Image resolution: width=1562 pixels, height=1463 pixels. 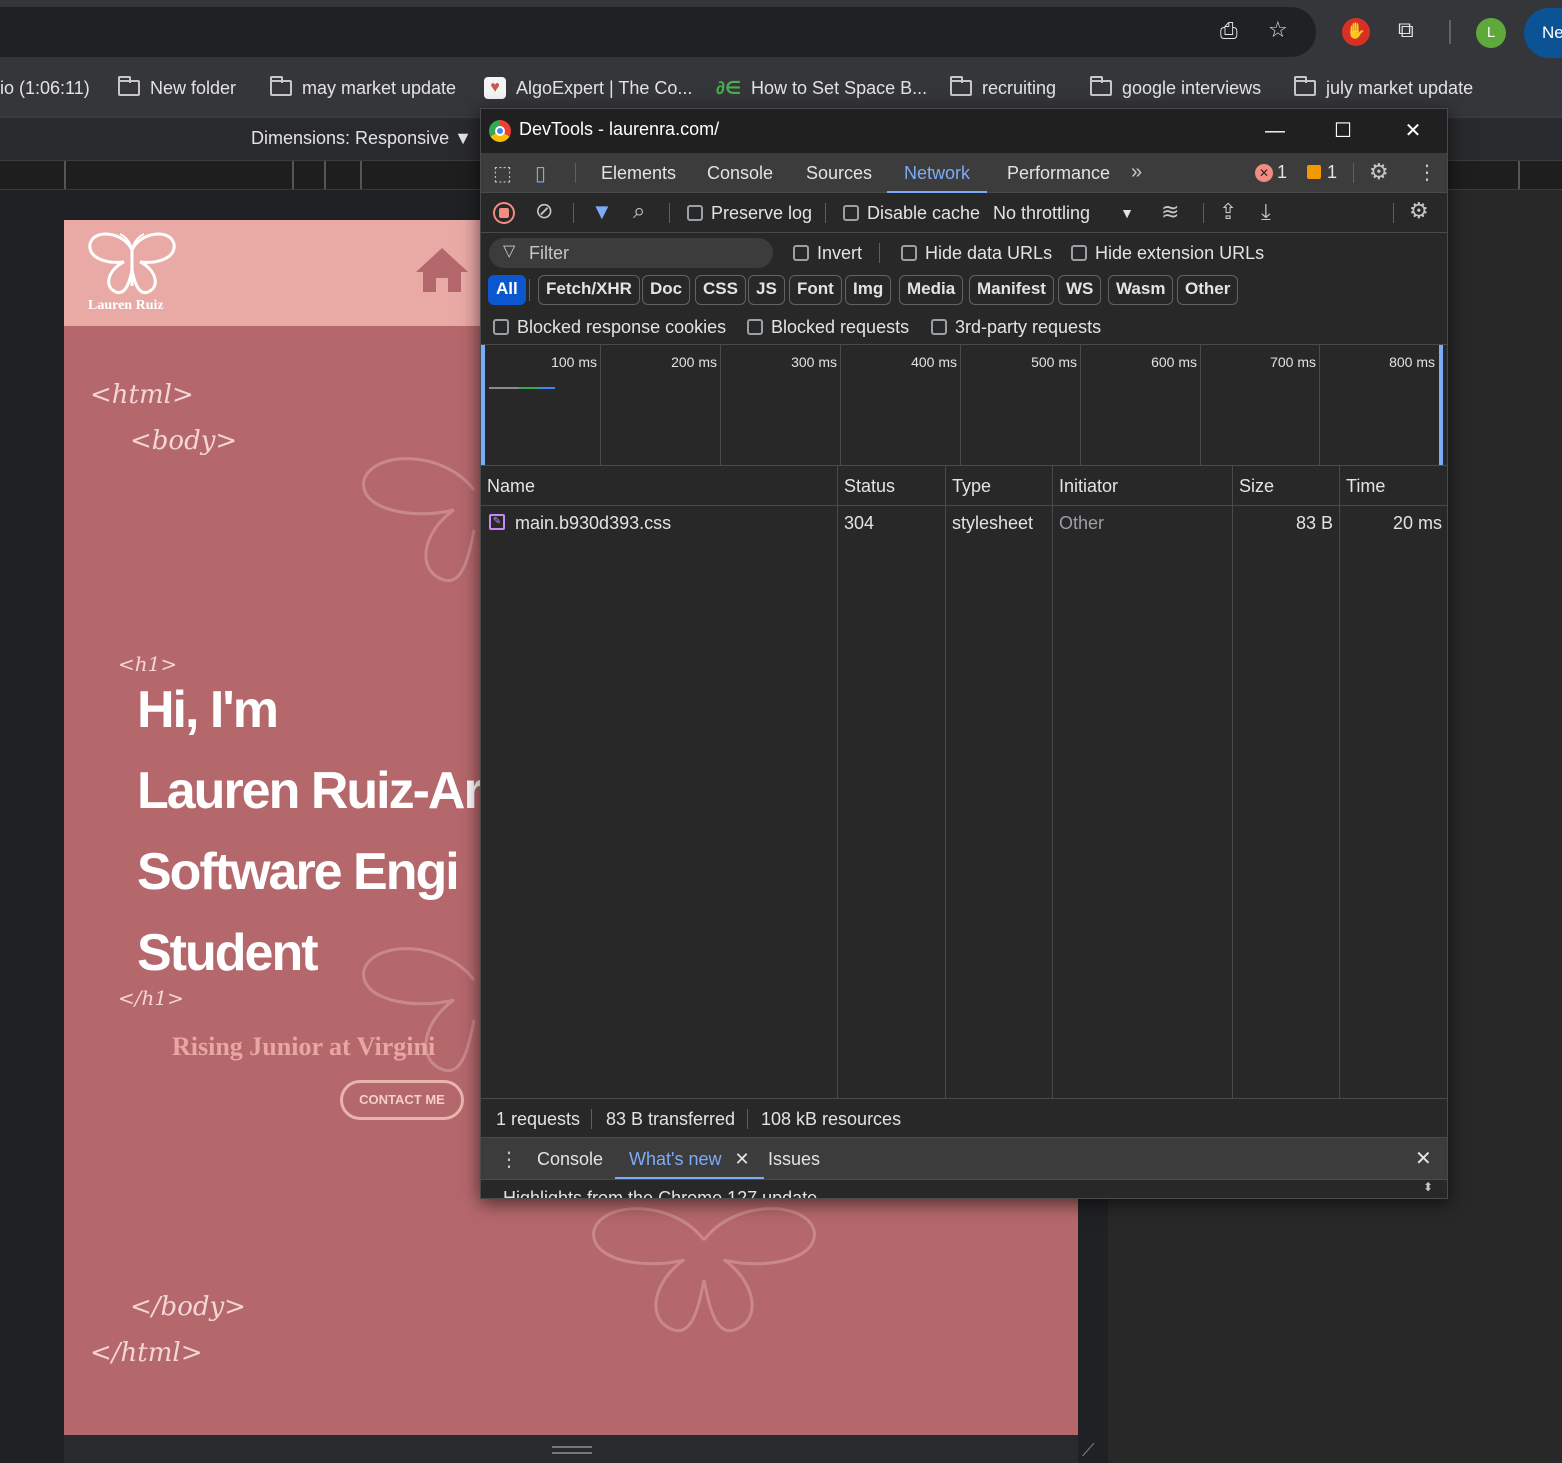 I want to click on record-icon, so click(x=504, y=213).